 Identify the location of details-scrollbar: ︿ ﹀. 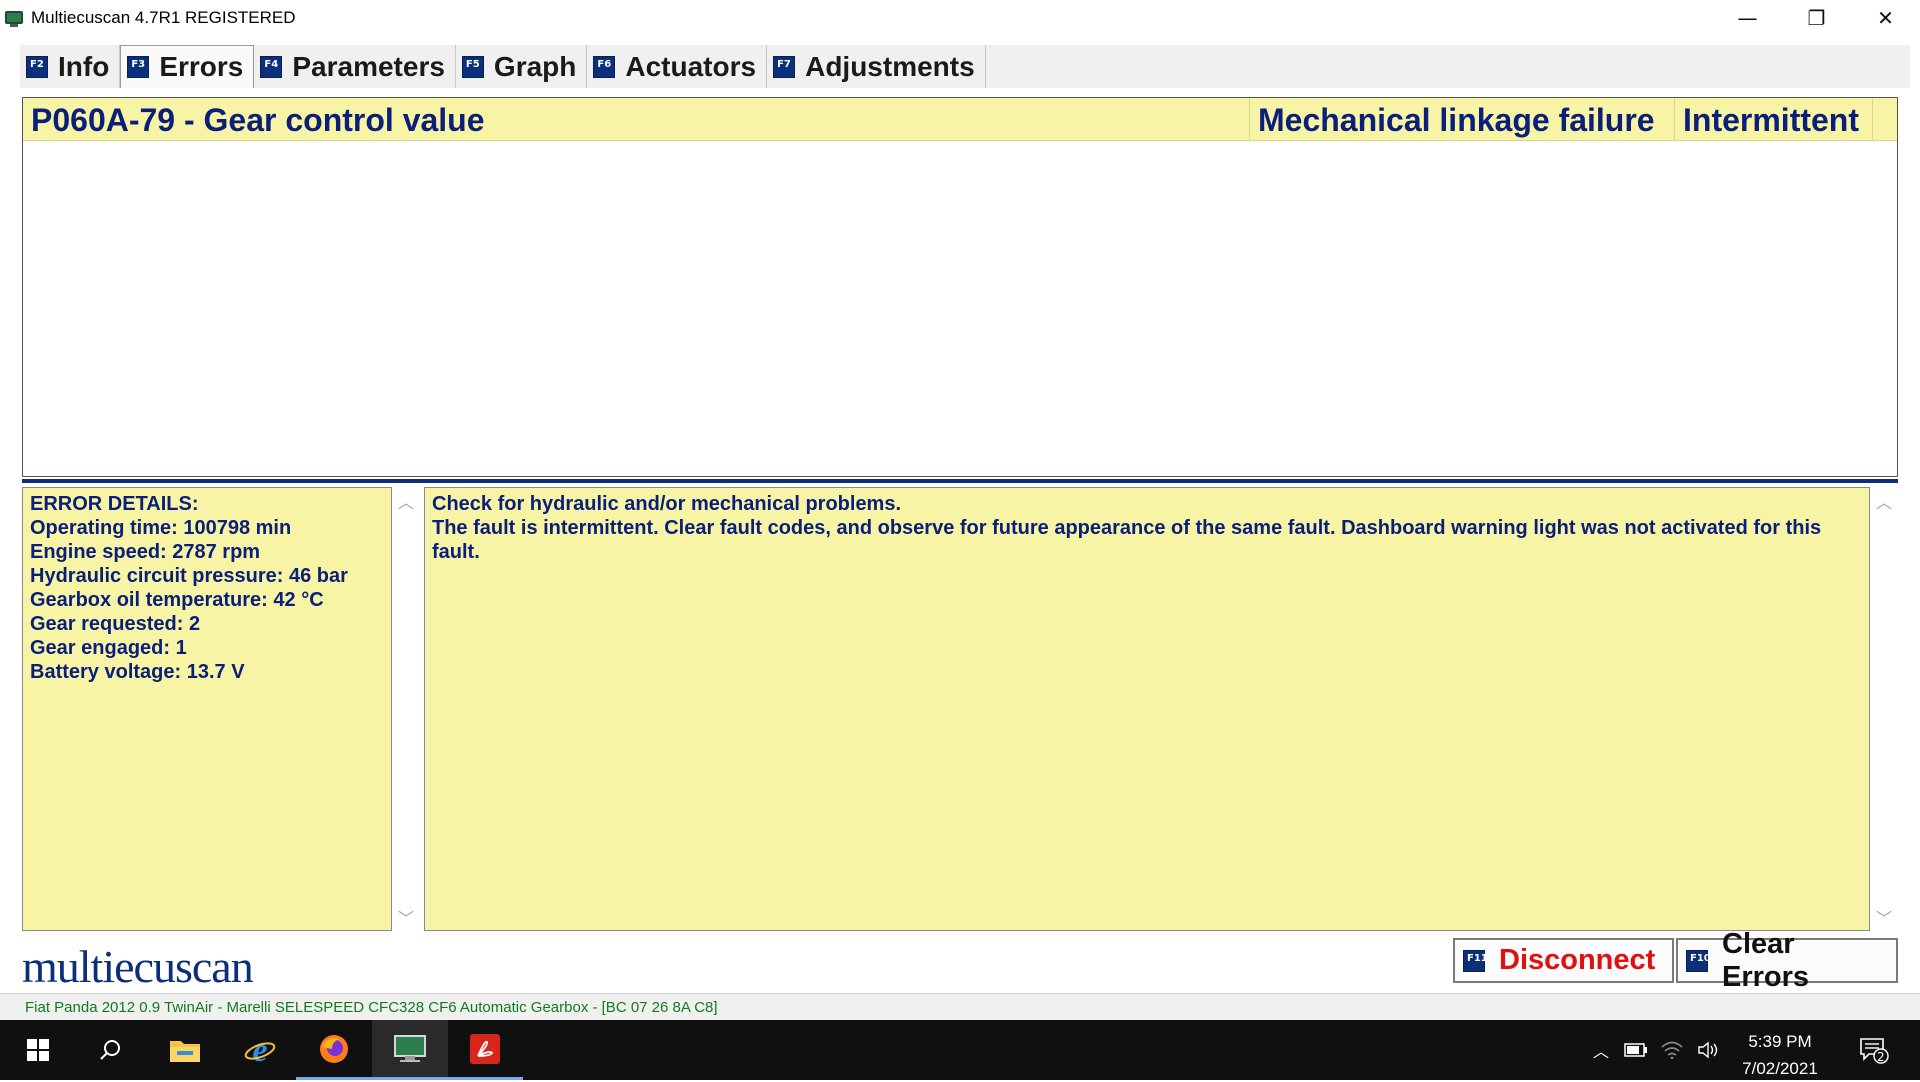
(406, 709).